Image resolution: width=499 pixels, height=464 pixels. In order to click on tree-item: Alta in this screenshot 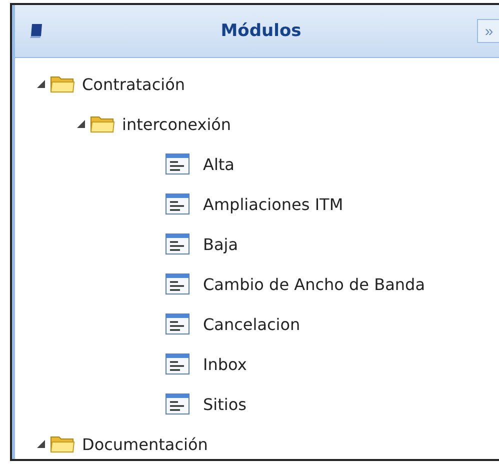, I will do `click(218, 164)`.